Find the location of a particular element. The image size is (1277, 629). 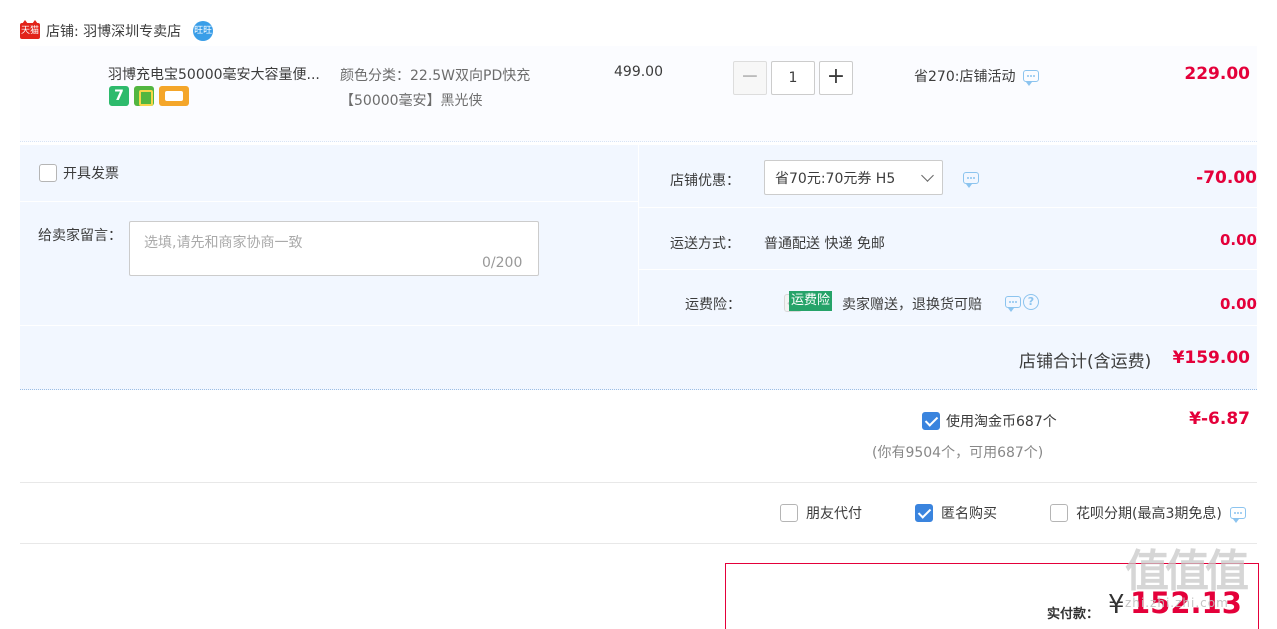

message-label: 给卖家留言： is located at coordinates (80, 236).